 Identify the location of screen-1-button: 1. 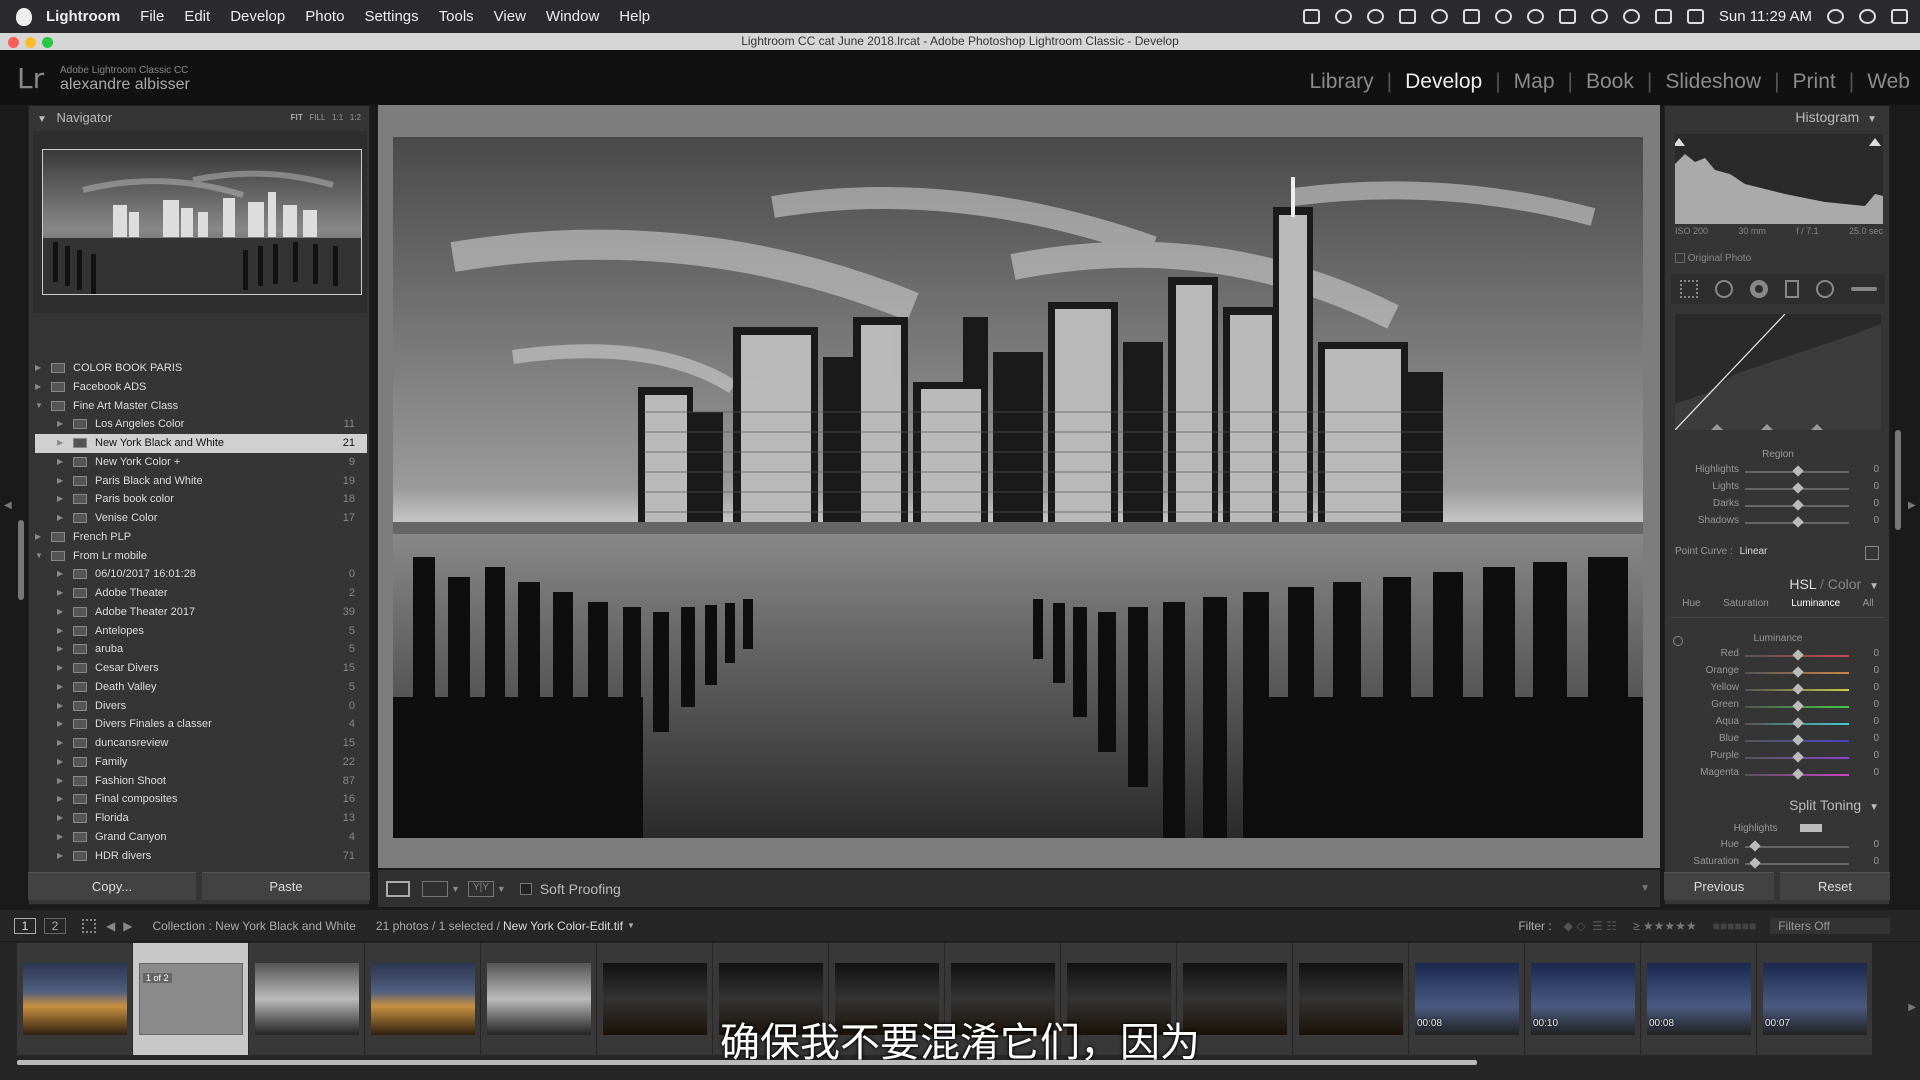
(25, 925).